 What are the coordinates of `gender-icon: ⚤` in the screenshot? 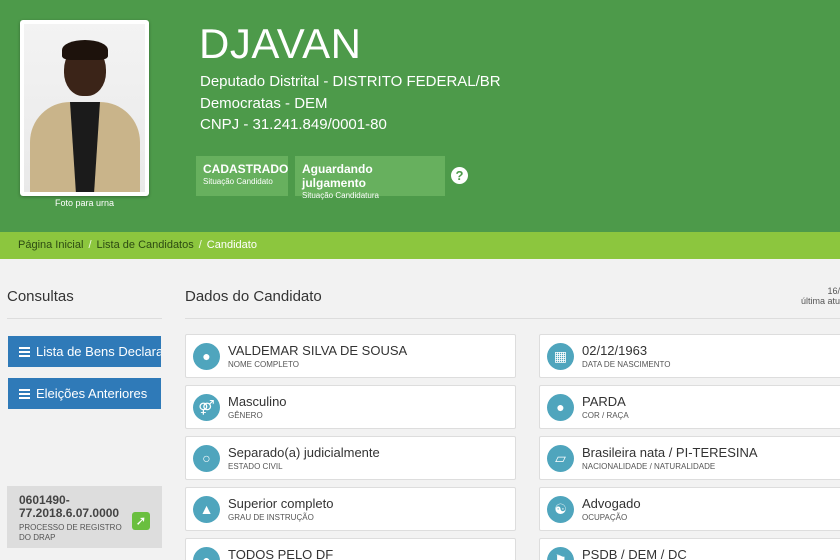 It's located at (206, 407).